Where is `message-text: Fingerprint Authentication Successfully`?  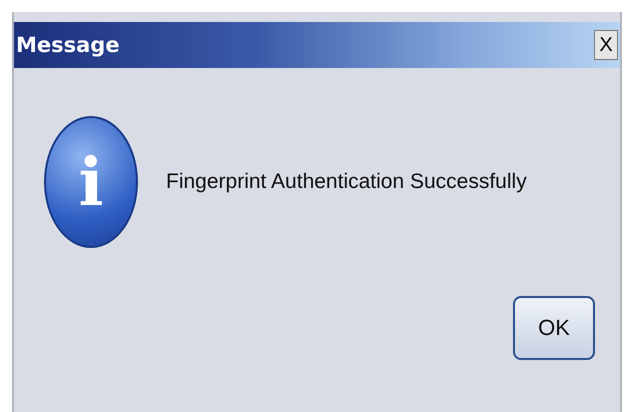 message-text: Fingerprint Authentication Successfully is located at coordinates (346, 182).